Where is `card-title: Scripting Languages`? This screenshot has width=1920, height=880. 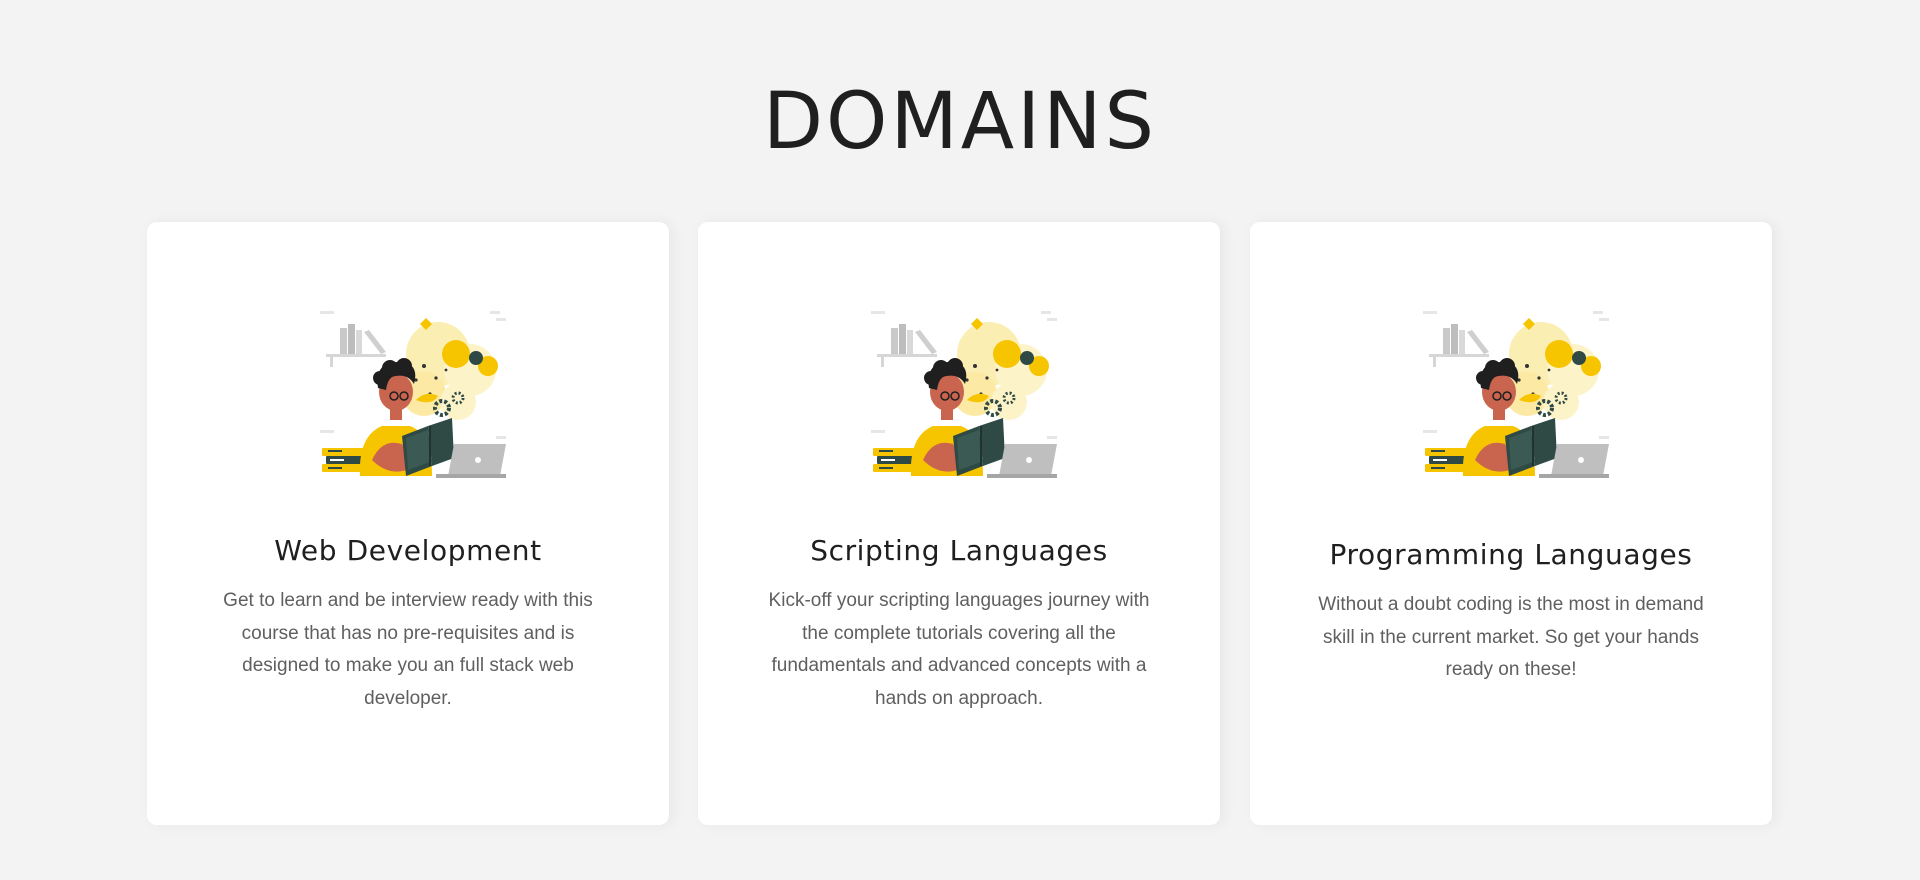 card-title: Scripting Languages is located at coordinates (959, 550).